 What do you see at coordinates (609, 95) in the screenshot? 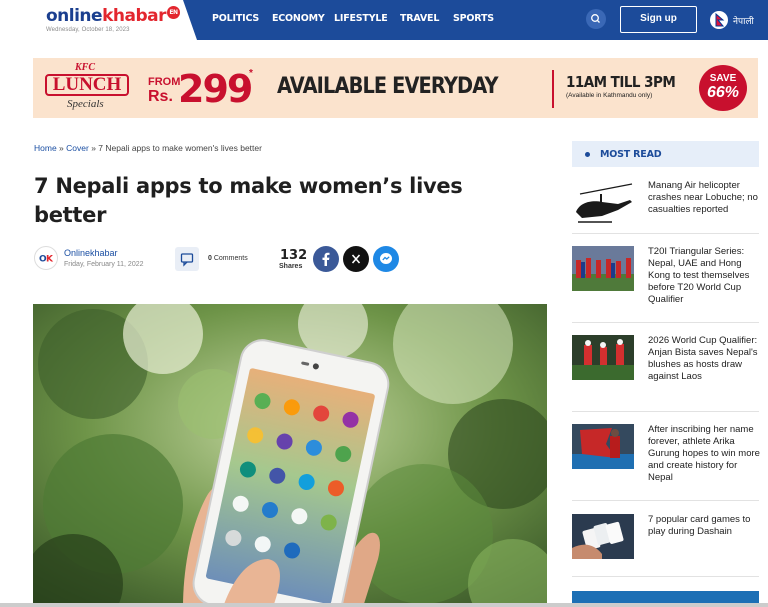
I see `ad-location-note: (Available in Kathmandu only)` at bounding box center [609, 95].